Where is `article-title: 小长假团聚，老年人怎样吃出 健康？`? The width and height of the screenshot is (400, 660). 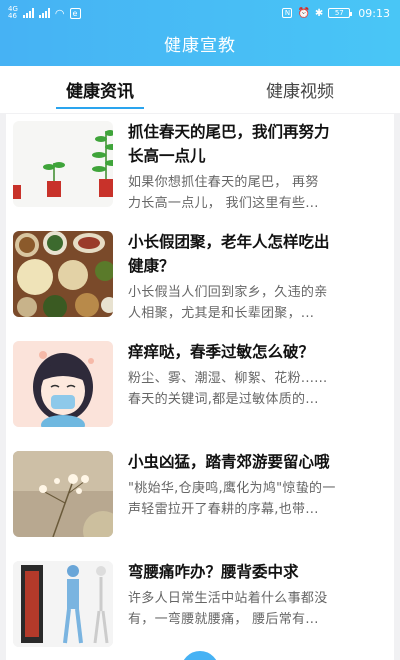
article-title: 小长假团聚，老年人怎样吃出 健康？ is located at coordinates (257, 254).